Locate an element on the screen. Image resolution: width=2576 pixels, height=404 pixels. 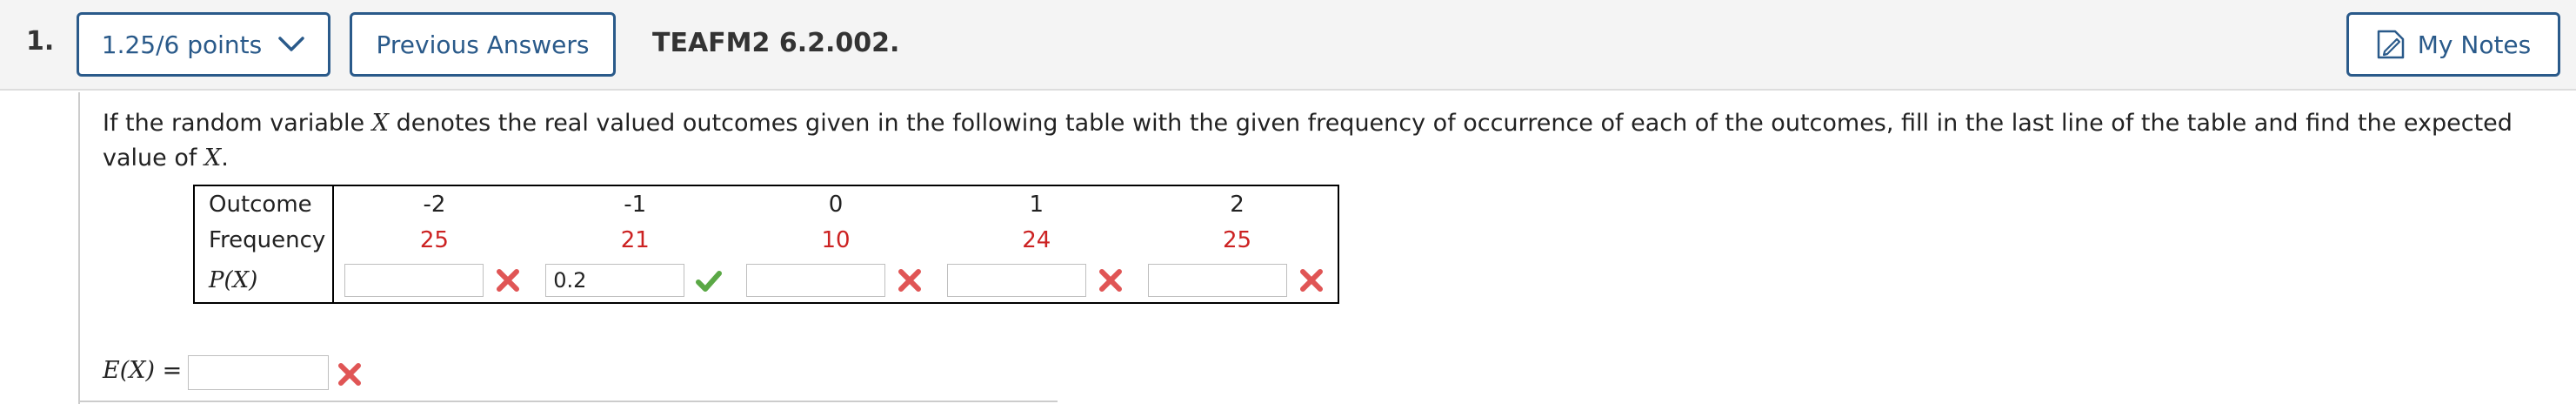
outcome-row-label: Outcome is located at coordinates (264, 203).